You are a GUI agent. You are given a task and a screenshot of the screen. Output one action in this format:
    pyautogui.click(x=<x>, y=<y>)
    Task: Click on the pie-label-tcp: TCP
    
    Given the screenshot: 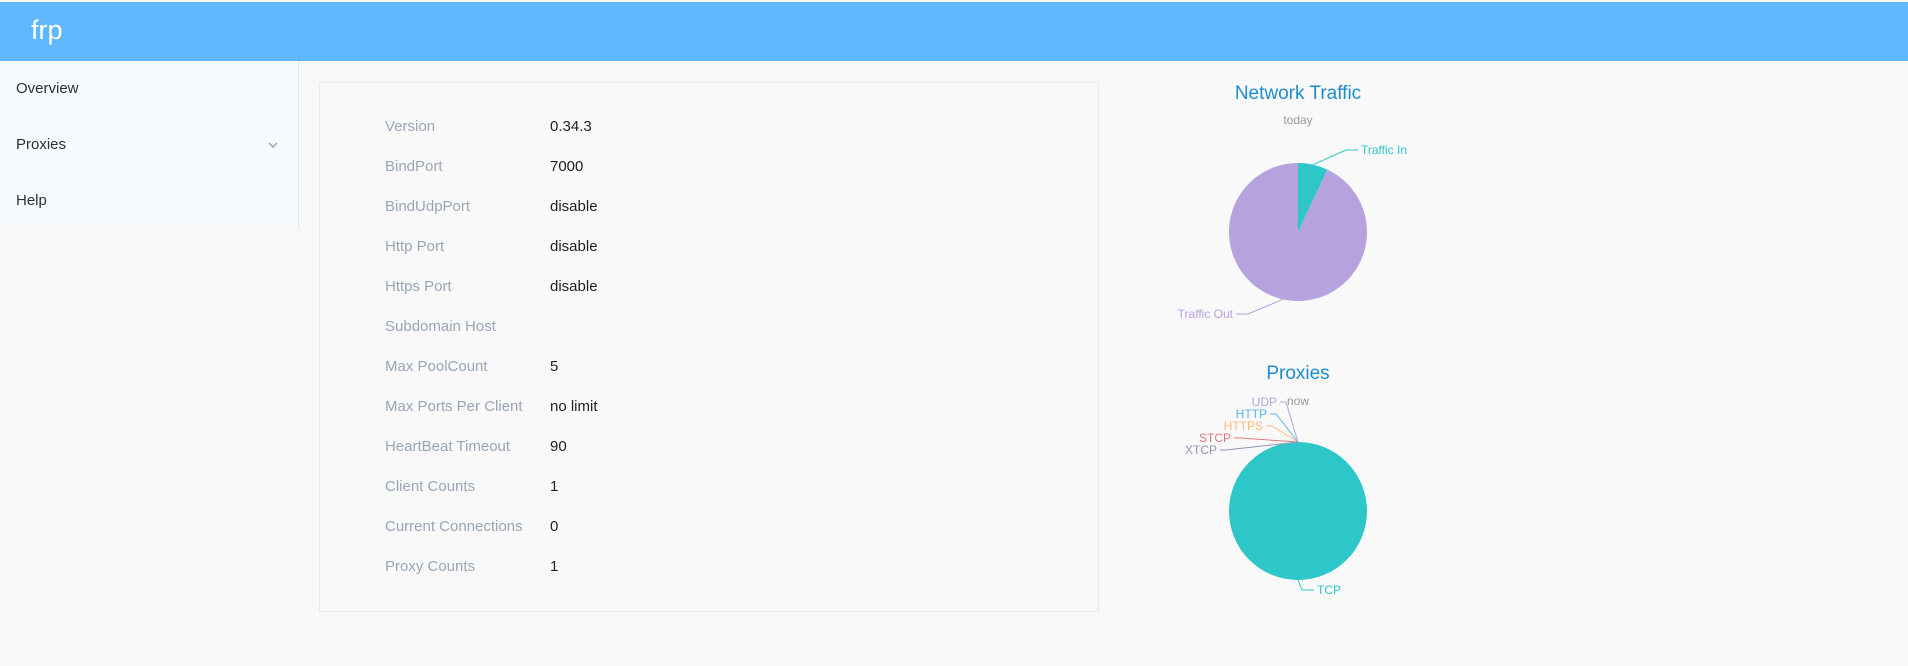 What is the action you would take?
    pyautogui.click(x=1329, y=590)
    